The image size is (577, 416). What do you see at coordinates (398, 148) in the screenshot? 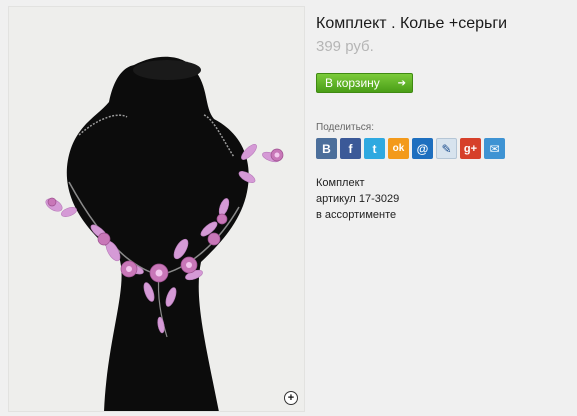
I see `odnoklassniki-icon: ok` at bounding box center [398, 148].